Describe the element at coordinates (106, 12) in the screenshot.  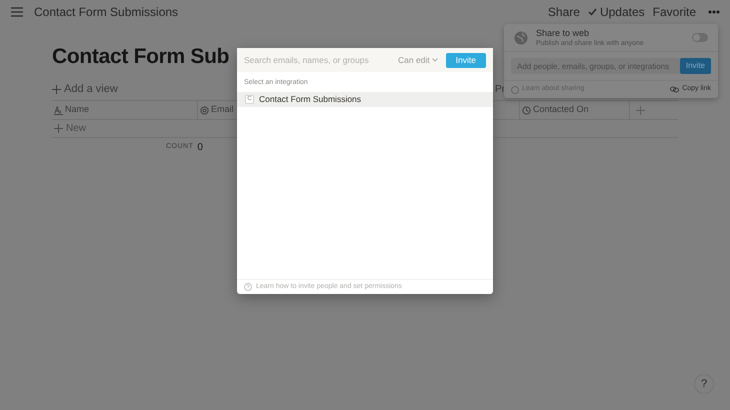
I see `breadcrumb-title: Contact Form Submissions` at that location.